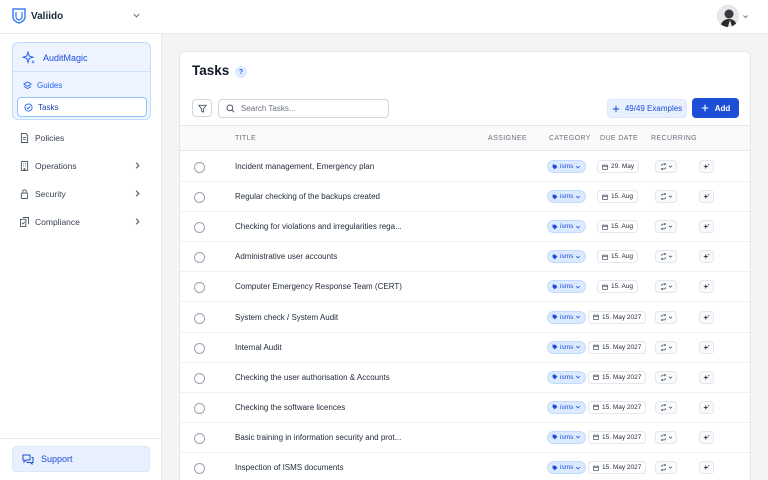 The image size is (768, 480). What do you see at coordinates (507, 138) in the screenshot?
I see `column-header-assignee: ASSIGNEE` at bounding box center [507, 138].